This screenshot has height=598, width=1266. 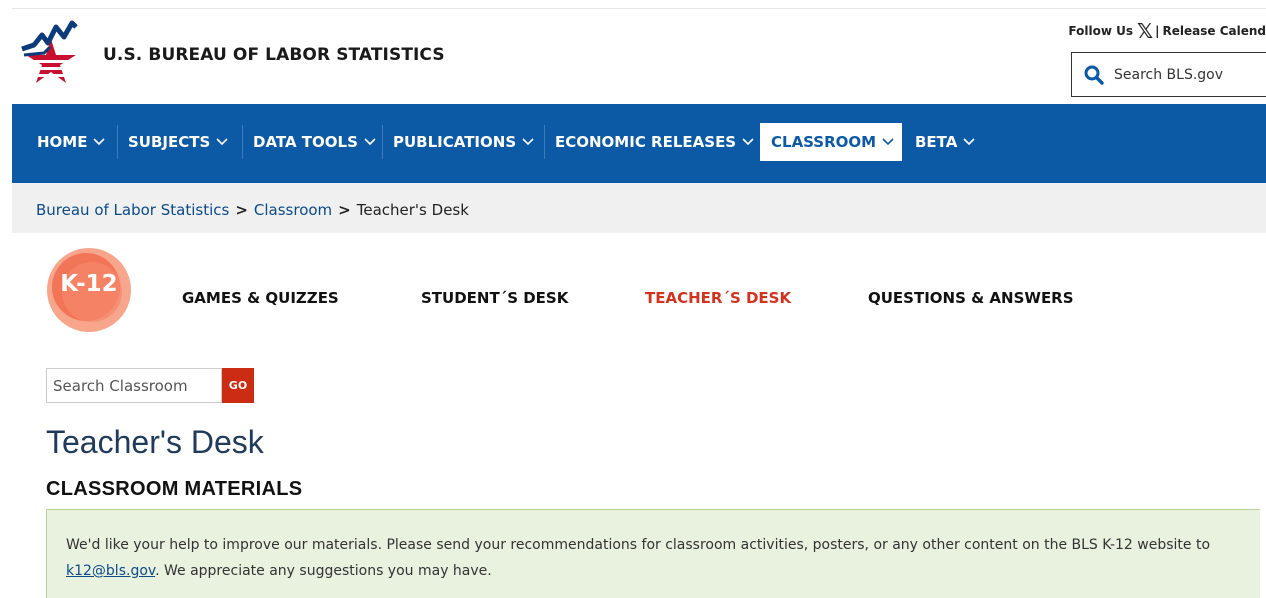 What do you see at coordinates (494, 298) in the screenshot?
I see `subnav-students-desk: STUDENT´S DESK` at bounding box center [494, 298].